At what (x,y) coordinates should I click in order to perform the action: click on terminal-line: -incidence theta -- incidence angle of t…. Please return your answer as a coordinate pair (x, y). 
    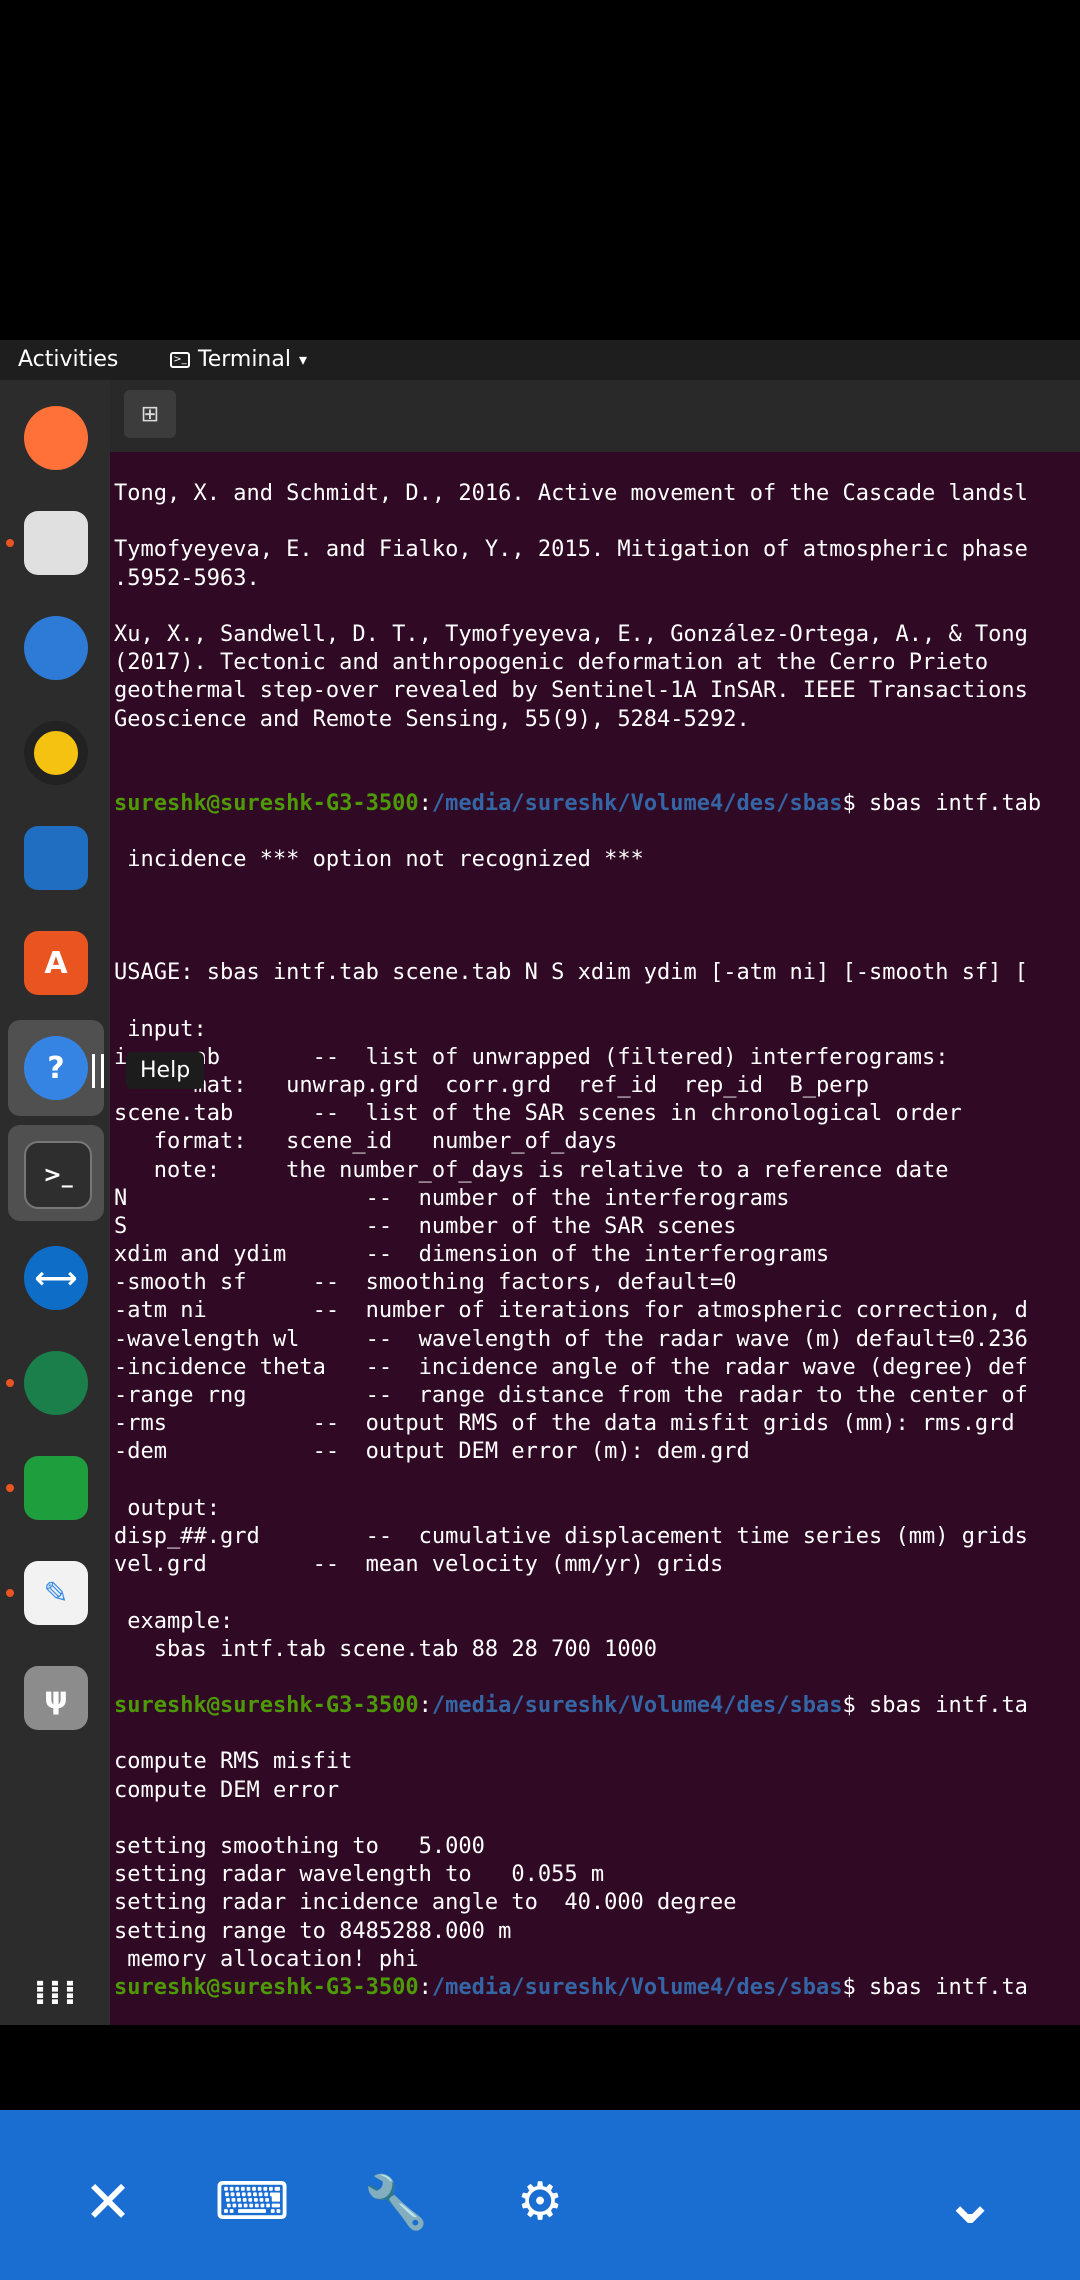
    Looking at the image, I should click on (571, 1367).